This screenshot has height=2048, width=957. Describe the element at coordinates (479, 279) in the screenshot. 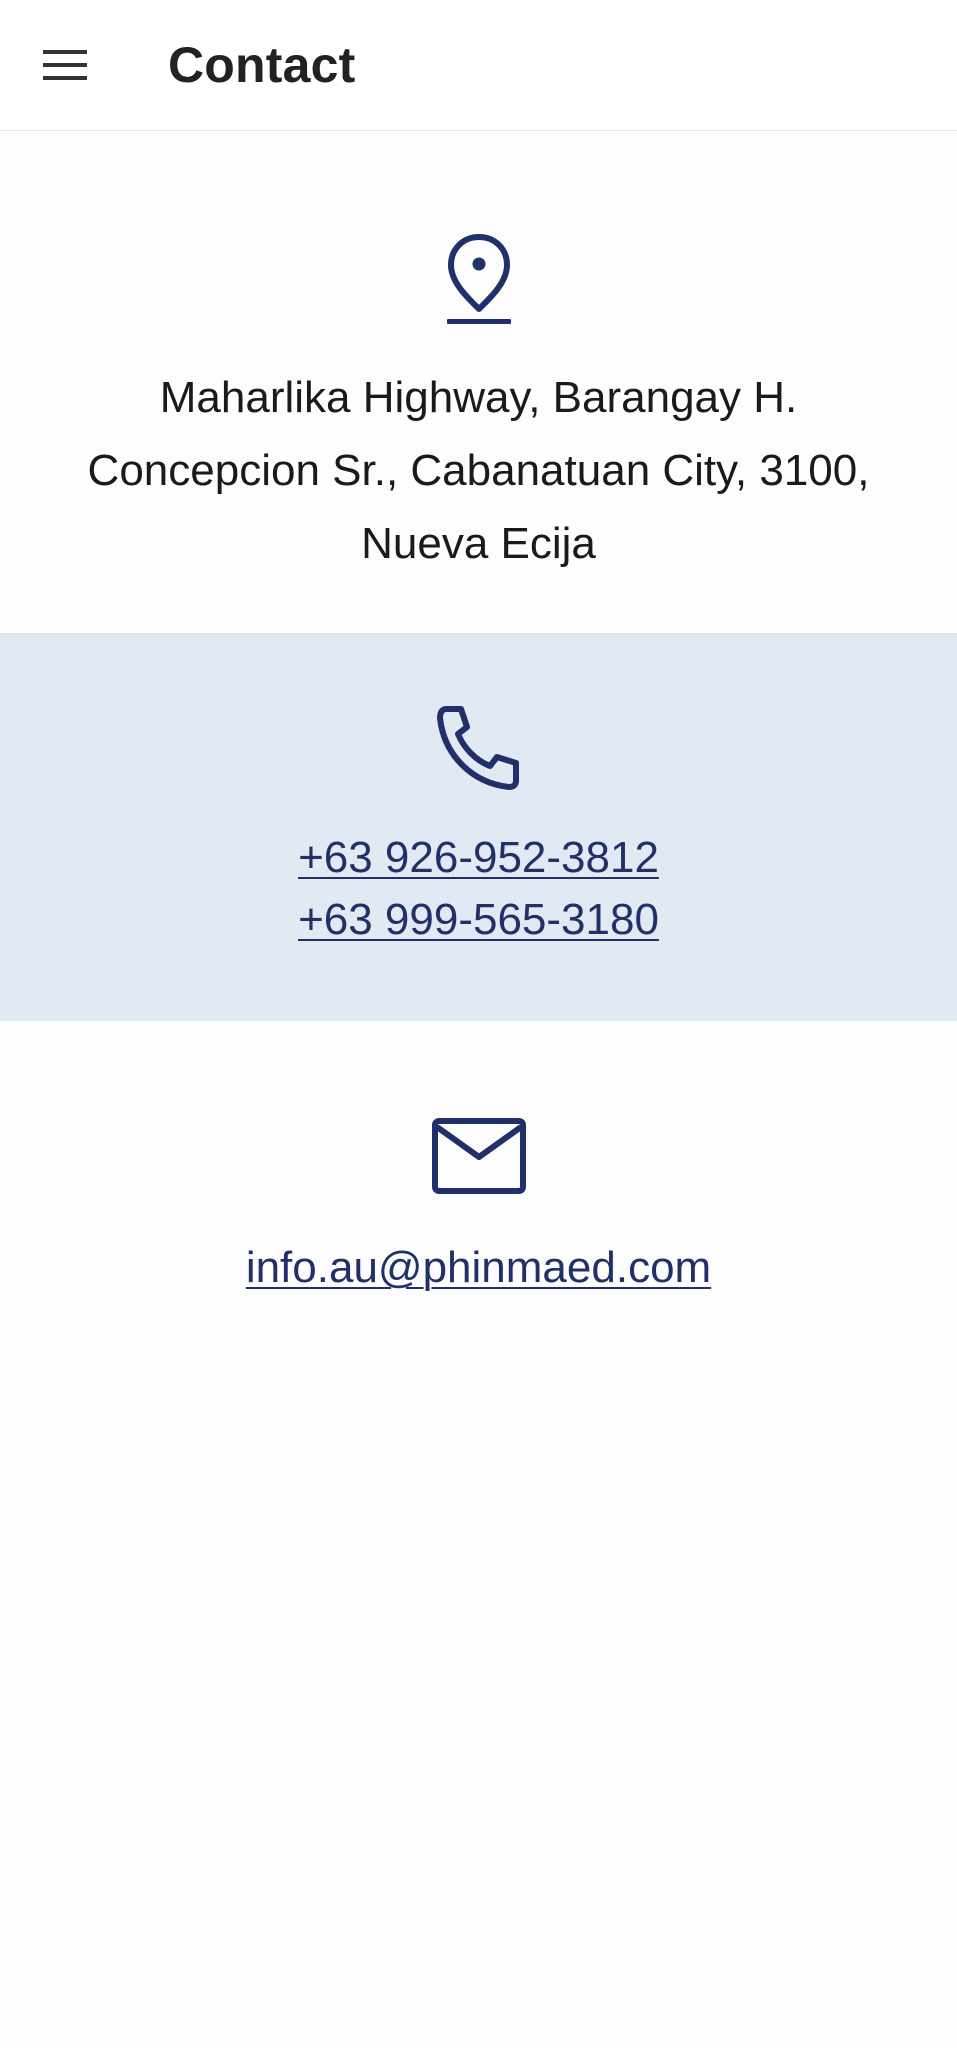

I see `map-pin-icon` at that location.